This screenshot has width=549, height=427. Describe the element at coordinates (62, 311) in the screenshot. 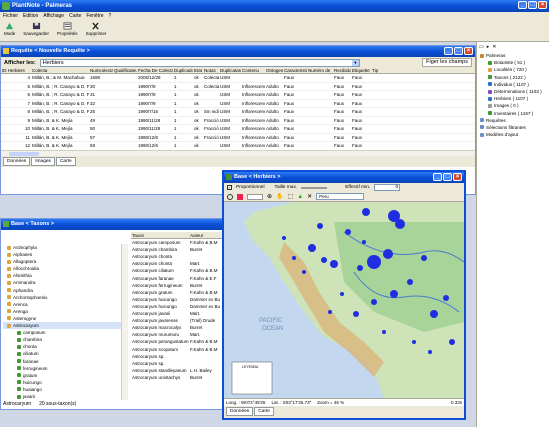

I see `tree-node: Arenga` at that location.